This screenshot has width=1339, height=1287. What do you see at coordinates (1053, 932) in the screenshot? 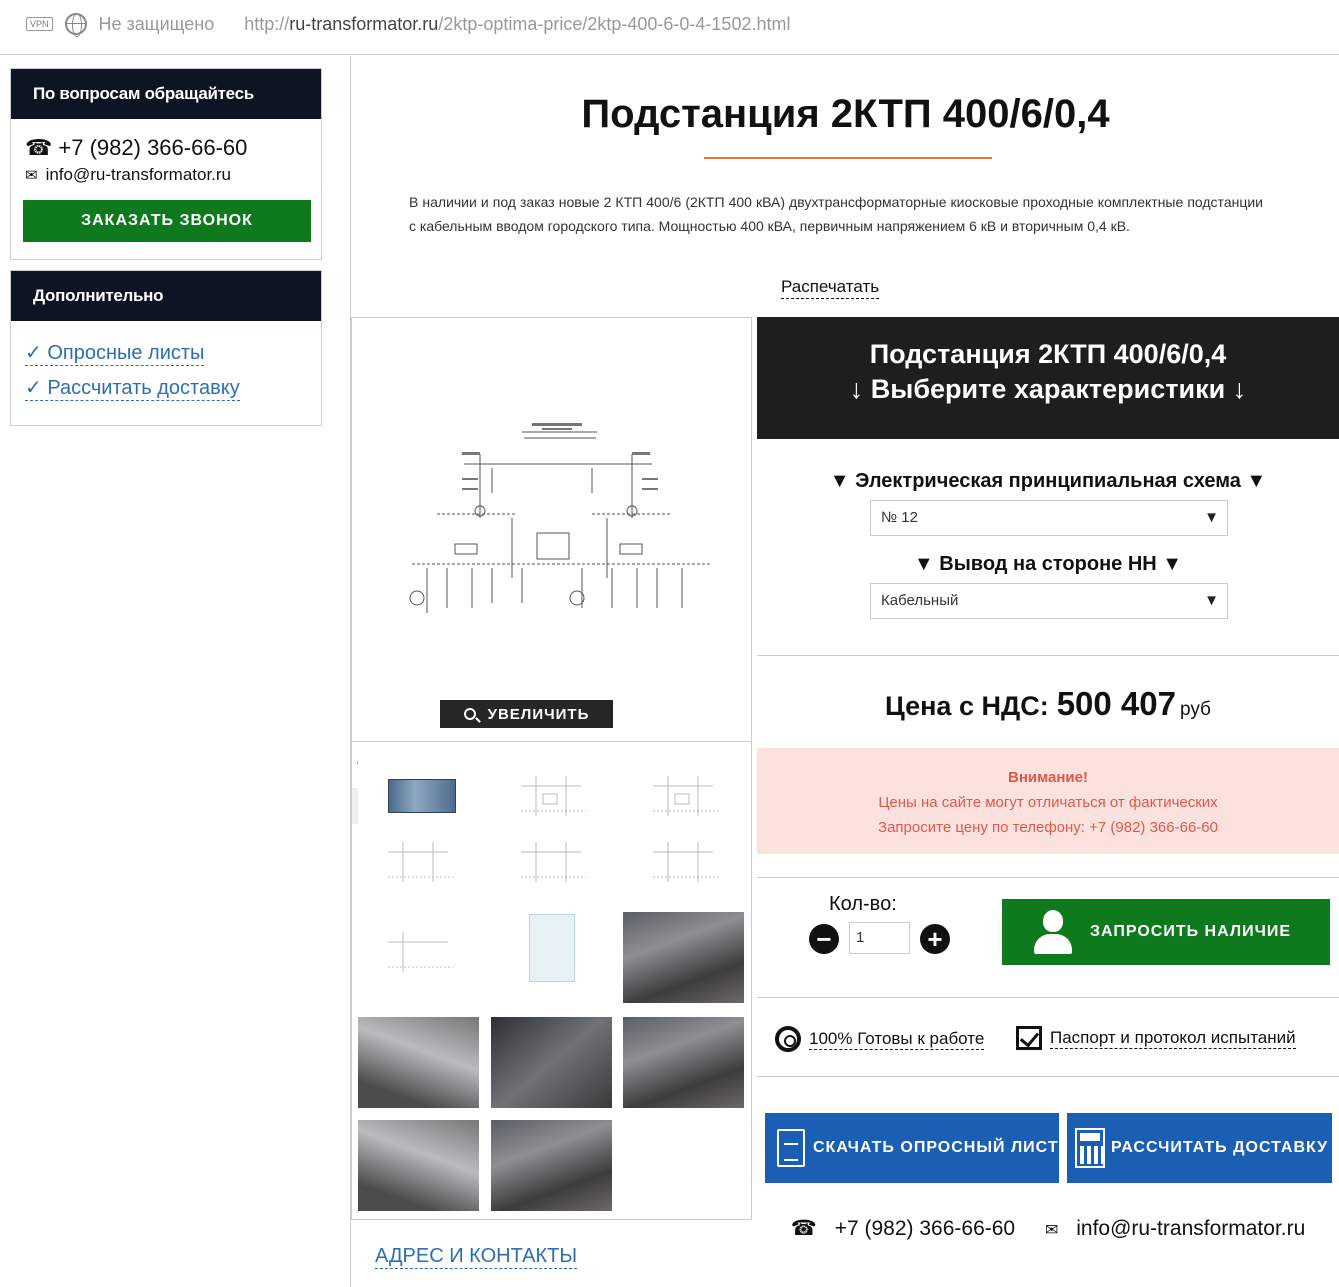
I see `worker-icon` at bounding box center [1053, 932].